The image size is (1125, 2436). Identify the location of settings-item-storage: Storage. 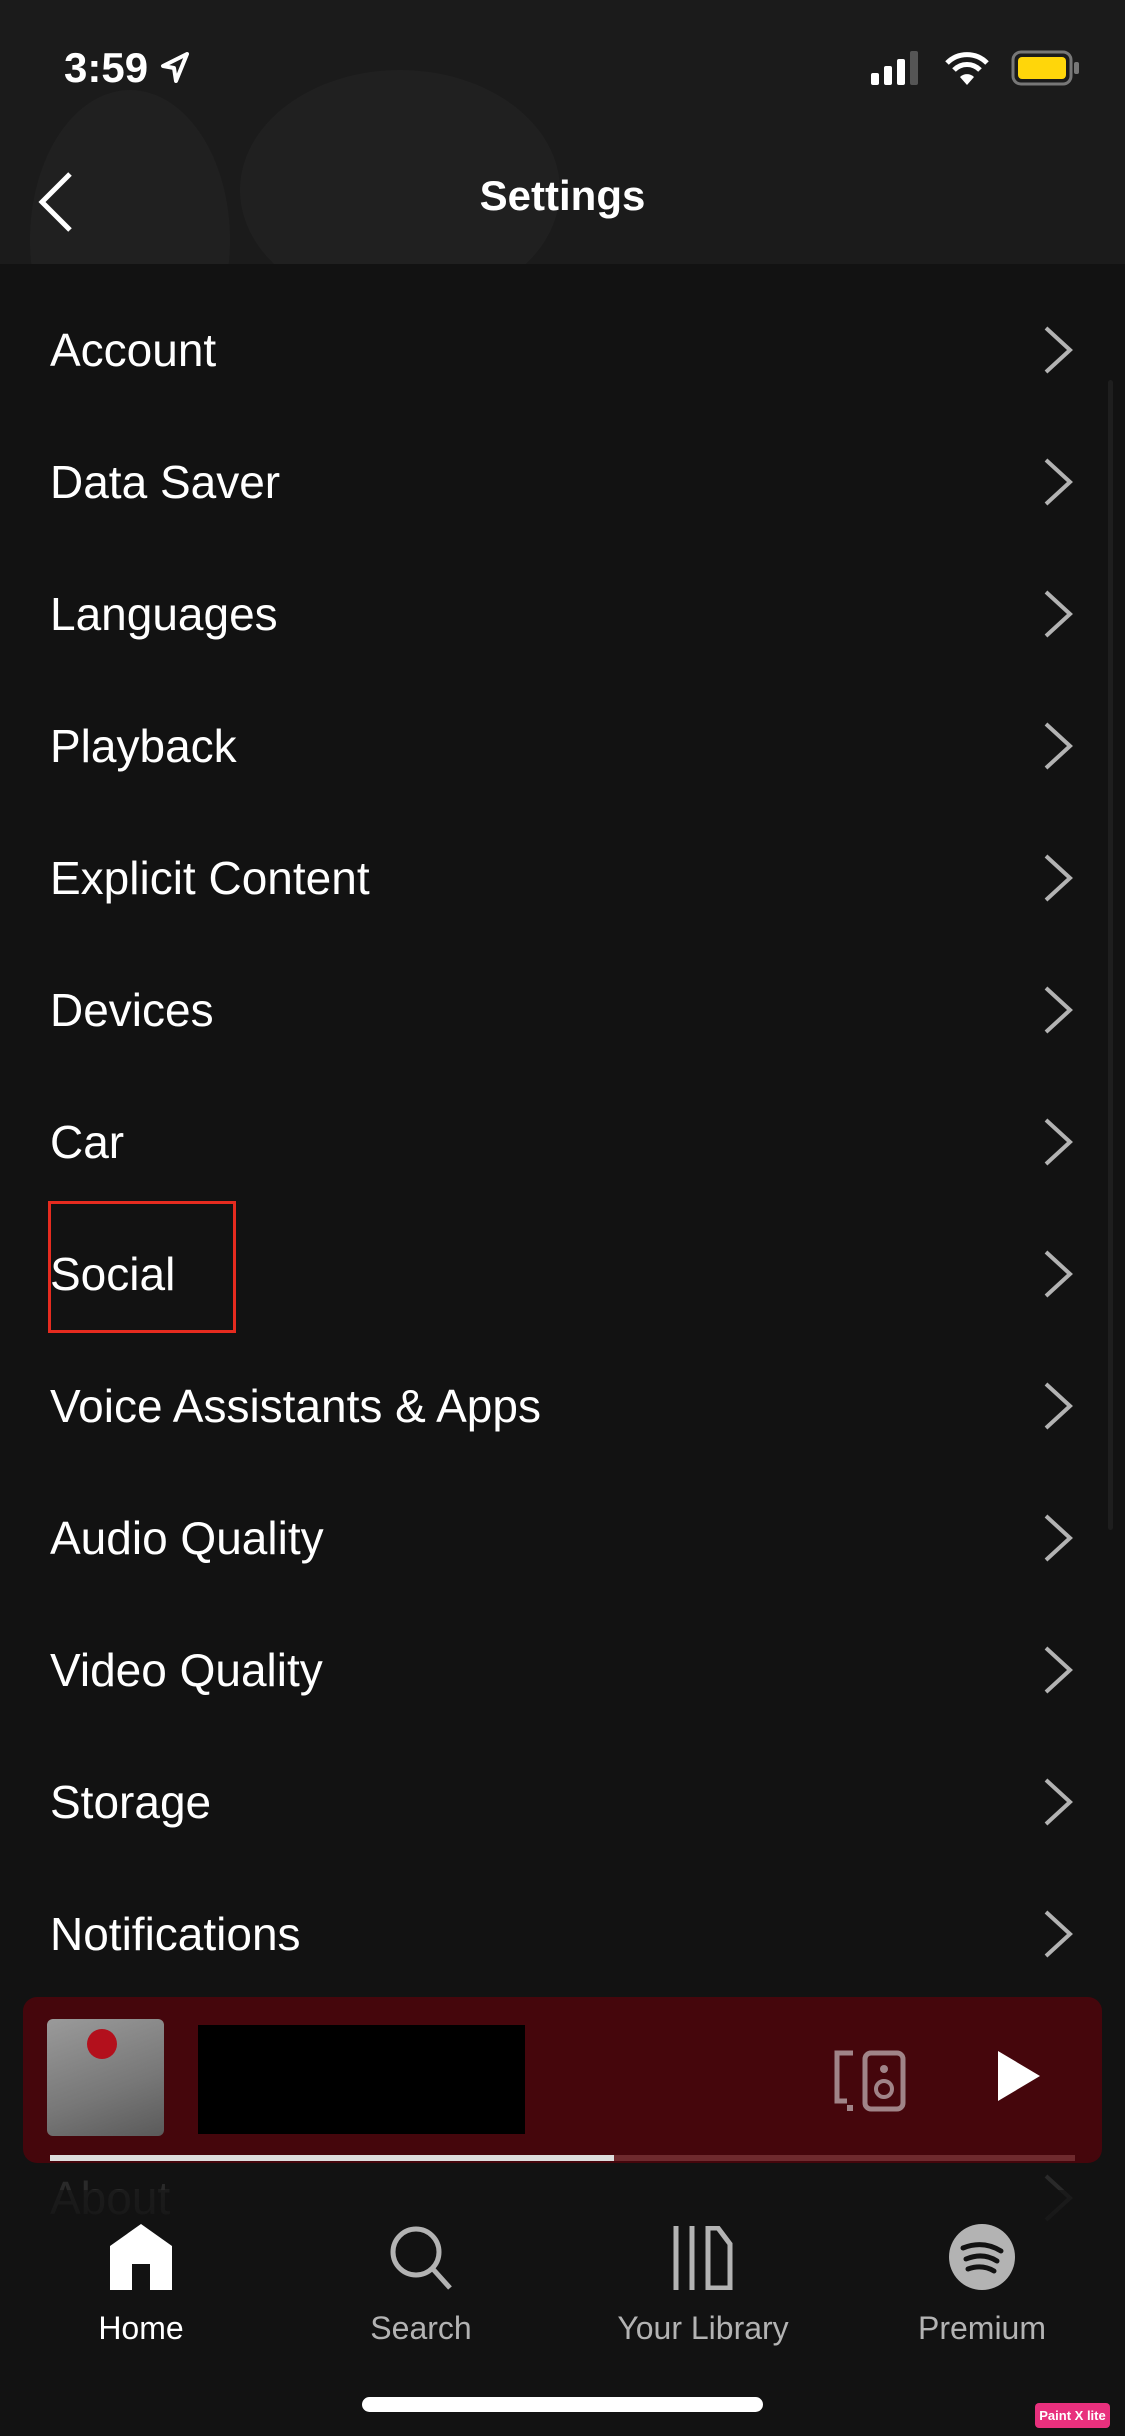
(562, 1802).